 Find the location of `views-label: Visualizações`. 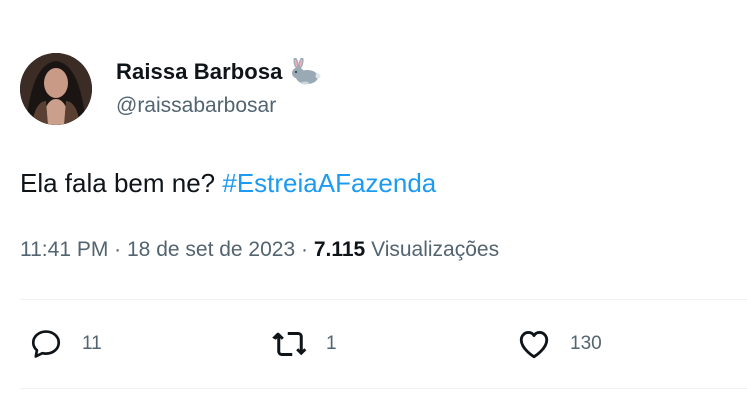

views-label: Visualizações is located at coordinates (435, 249).